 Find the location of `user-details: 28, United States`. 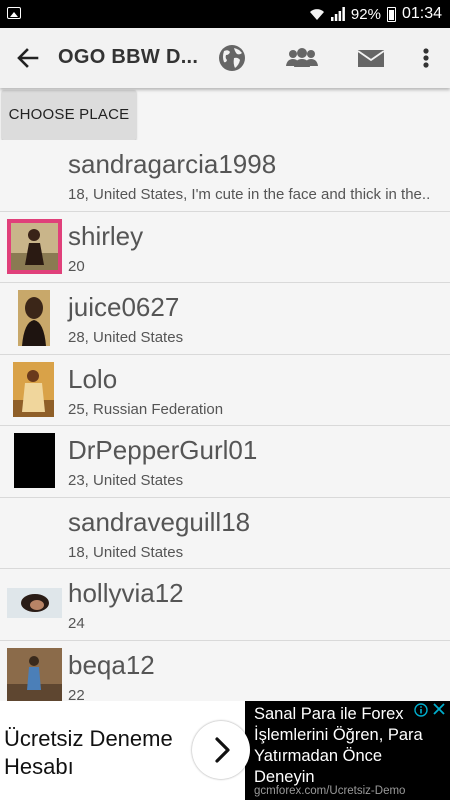

user-details: 28, United States is located at coordinates (126, 337).